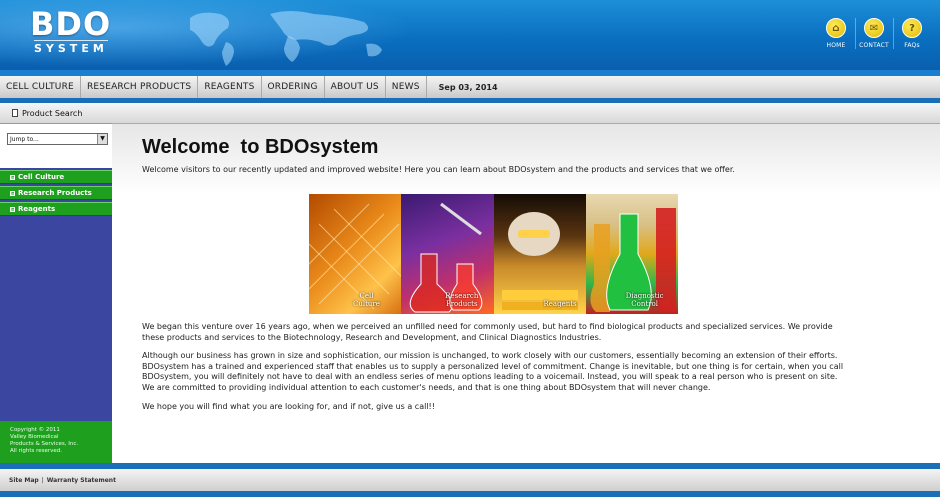 The height and width of the screenshot is (497, 940). I want to click on faq-link: ? FAQs, so click(911, 33).